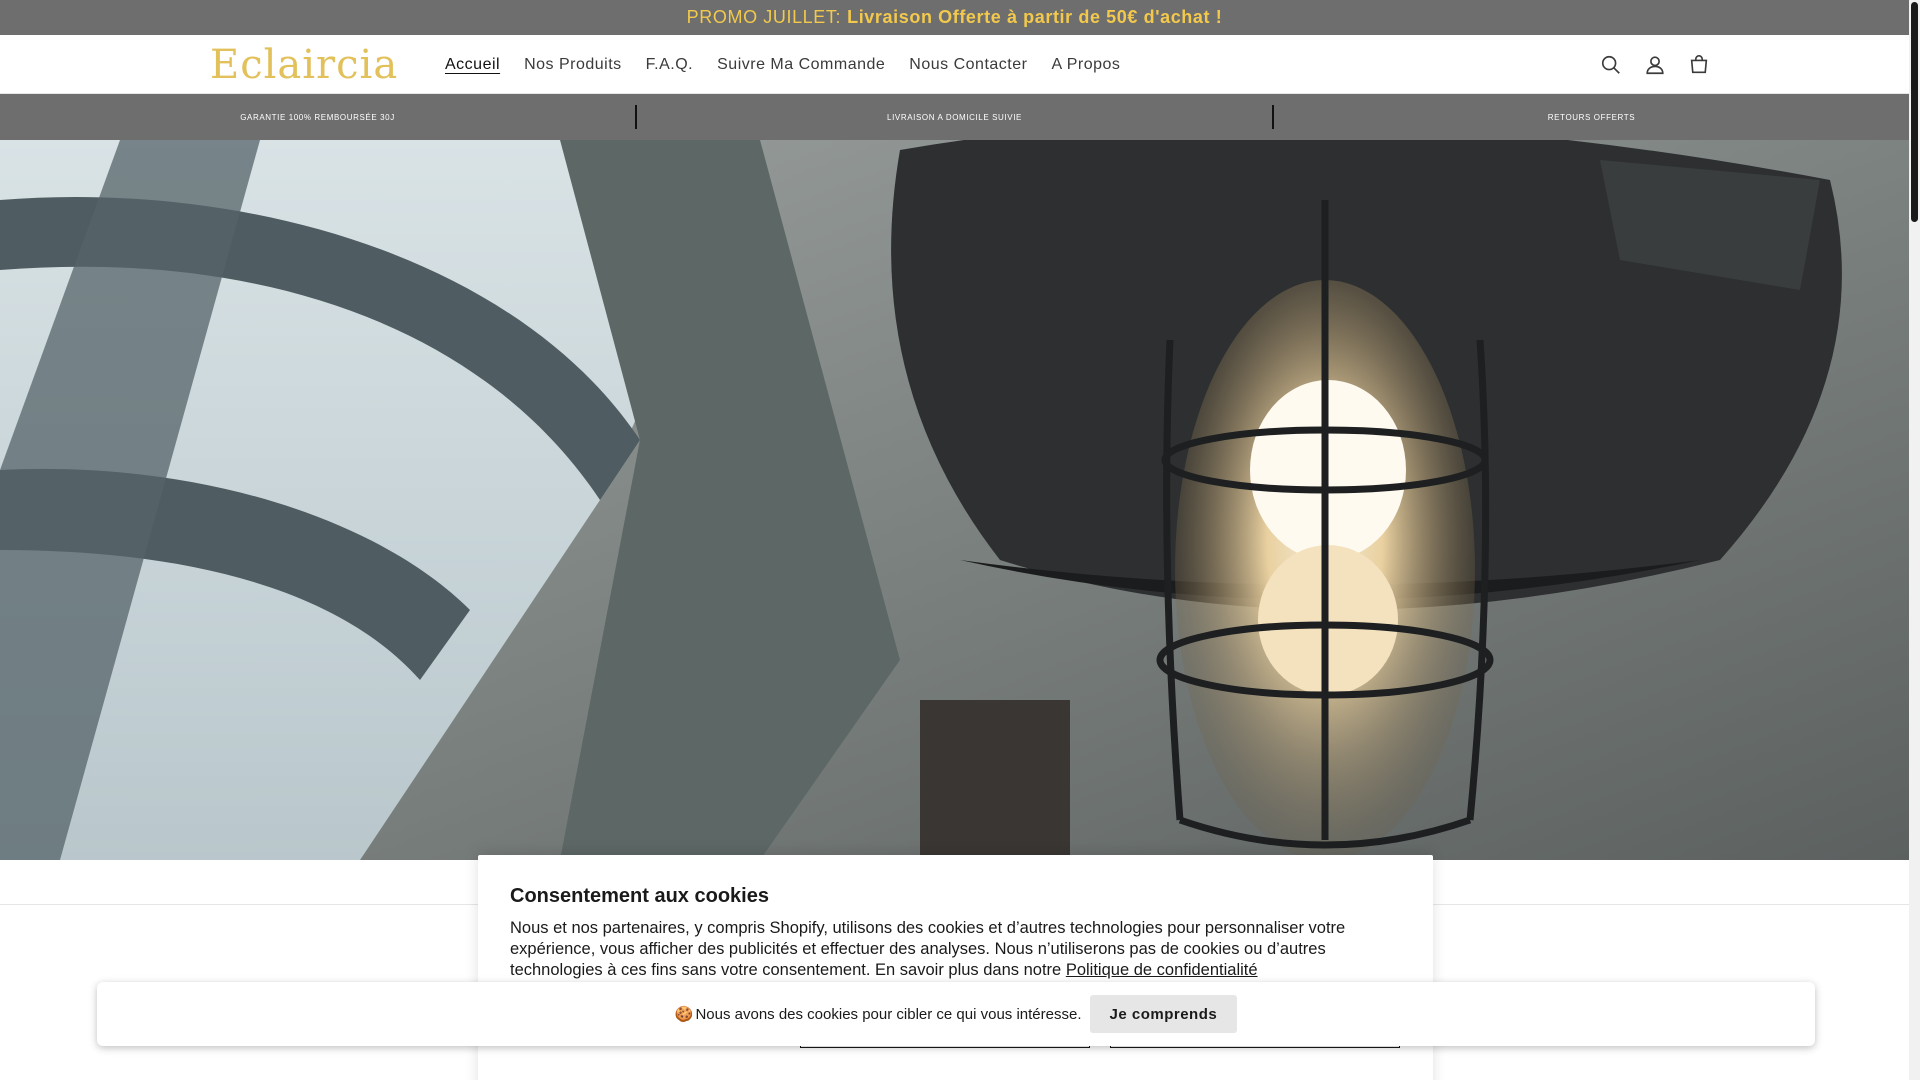  Describe the element at coordinates (639, 896) in the screenshot. I see `cookie-consent-title: Consentement aux cookies` at that location.